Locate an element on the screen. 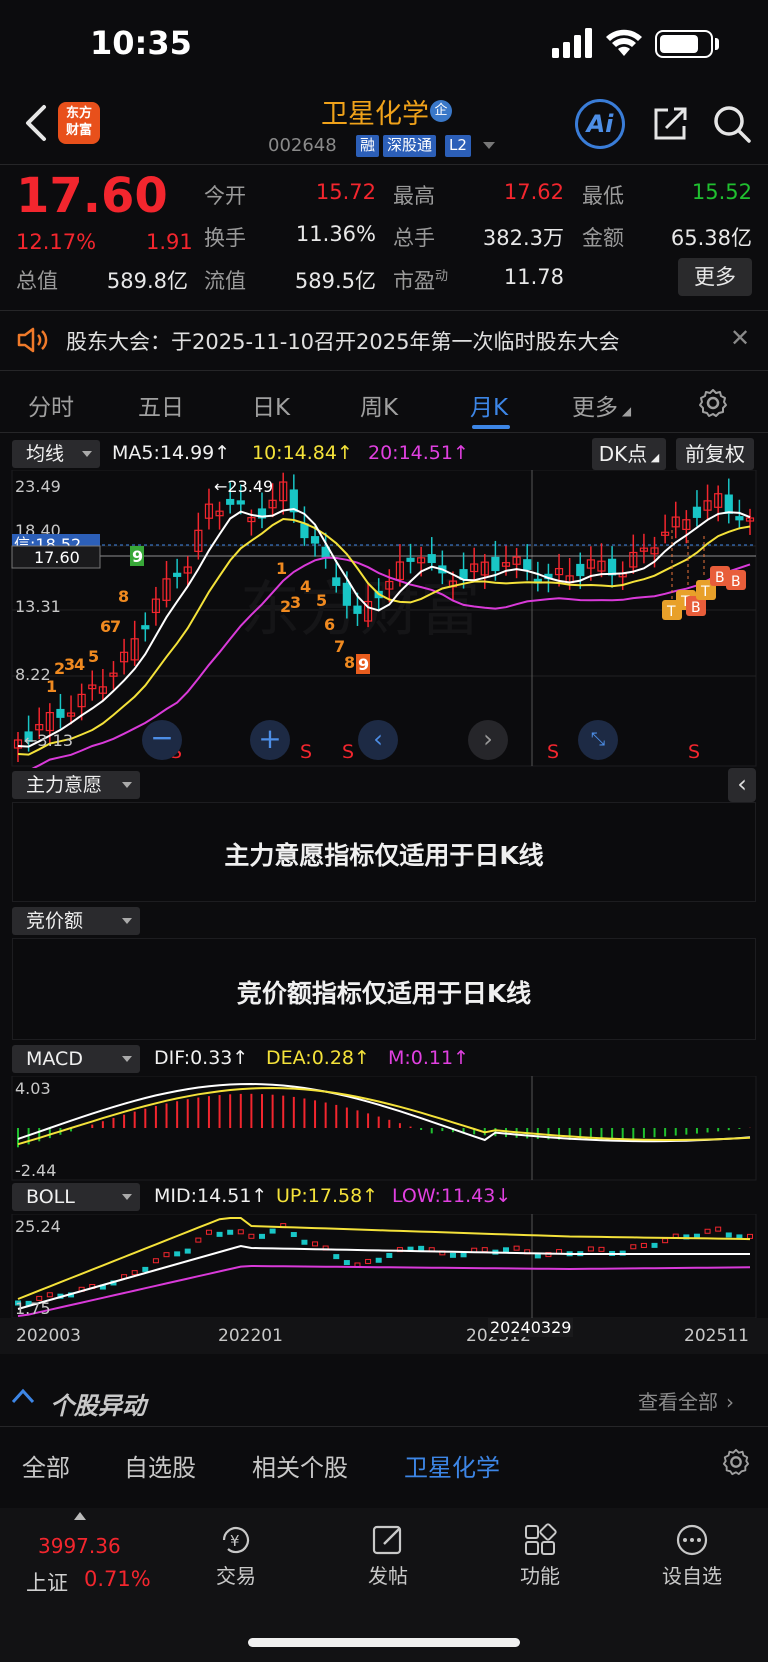 This screenshot has height=1662, width=768. zhuli-message: 主力意愿指标仅适用于日K线 is located at coordinates (384, 855).